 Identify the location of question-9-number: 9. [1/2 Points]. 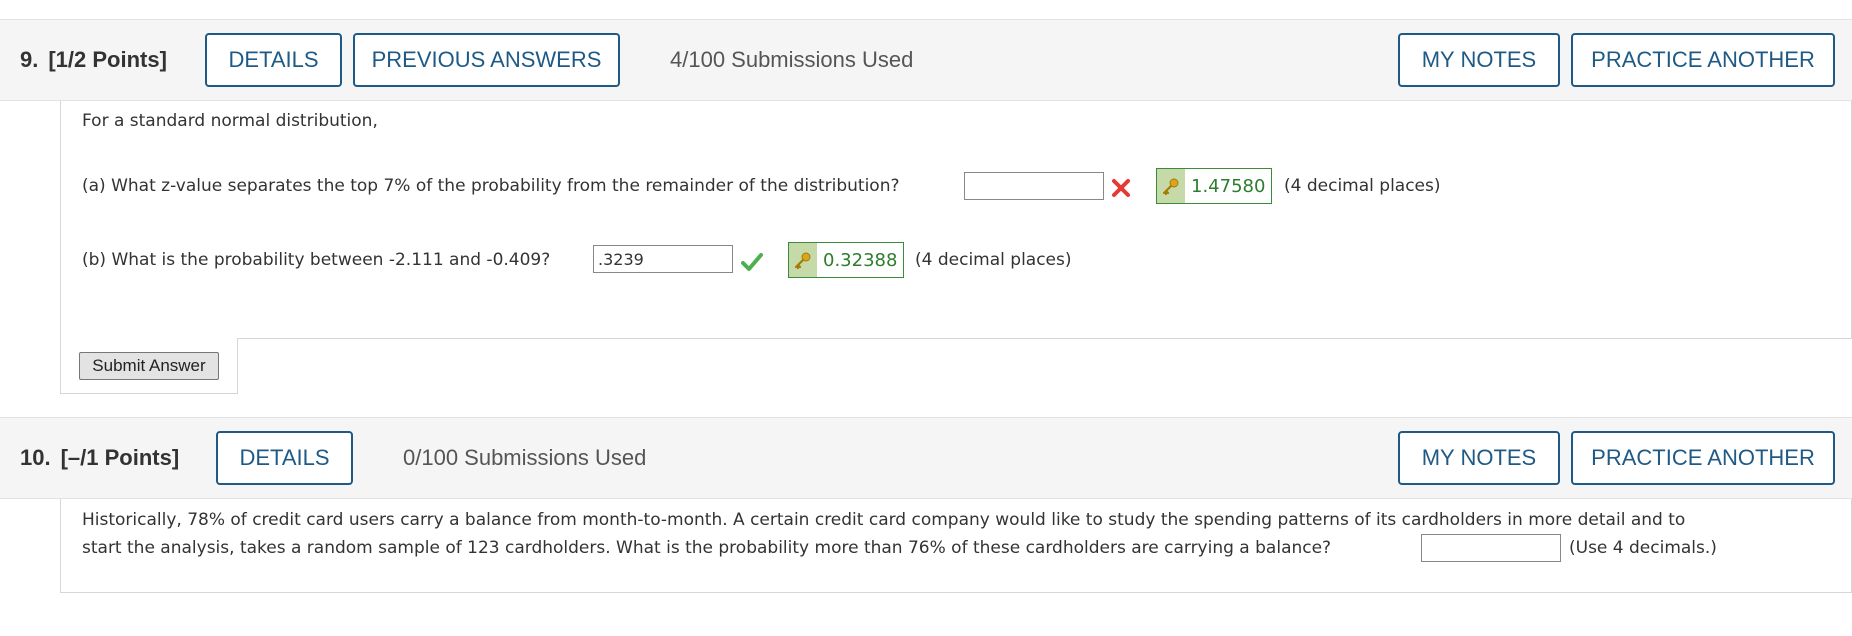
(93, 60).